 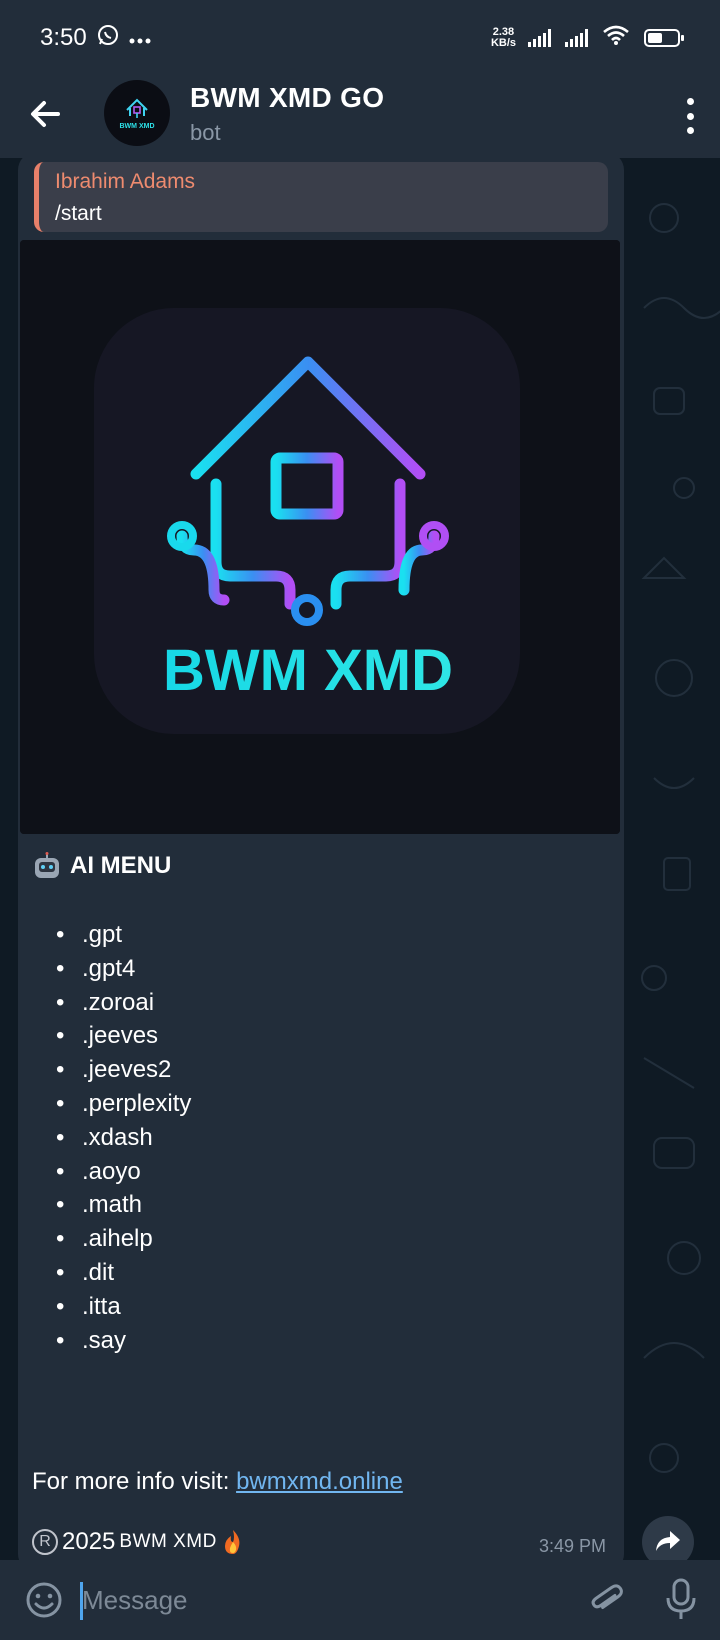 I want to click on chat-header: BWM XMD BWM XMD GO bot, so click(x=360, y=117).